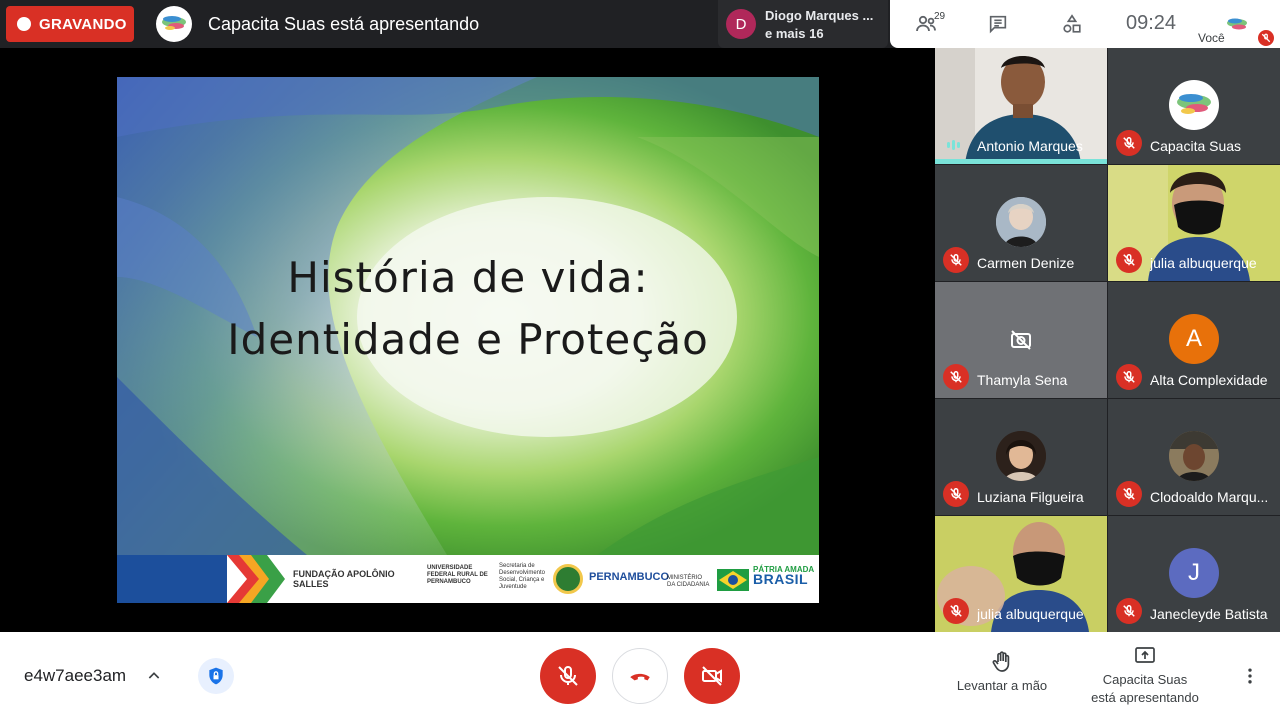  Describe the element at coordinates (468, 309) in the screenshot. I see `slide-title: História de vida: Identidade e Proteção` at that location.